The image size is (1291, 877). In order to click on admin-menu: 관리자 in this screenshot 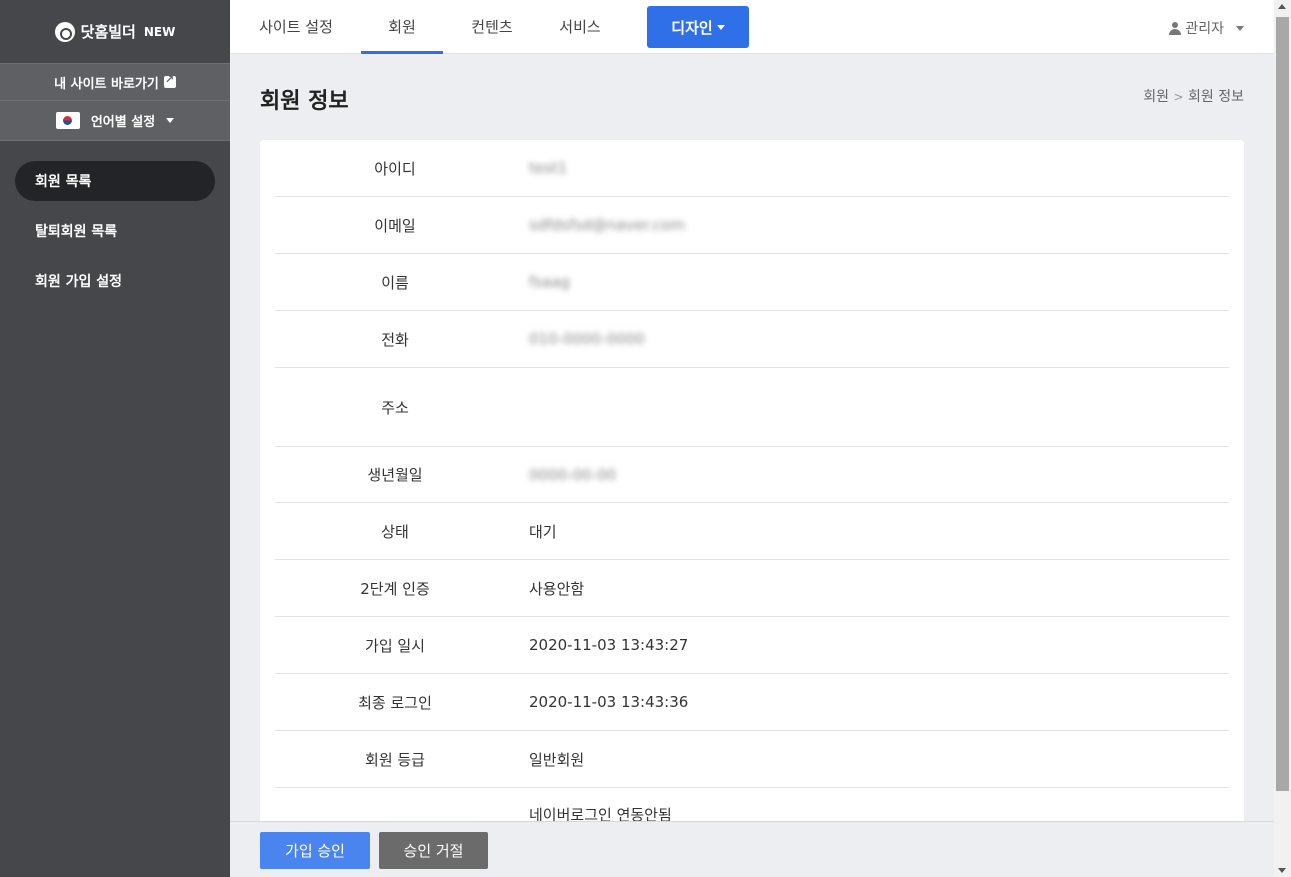, I will do `click(1206, 28)`.